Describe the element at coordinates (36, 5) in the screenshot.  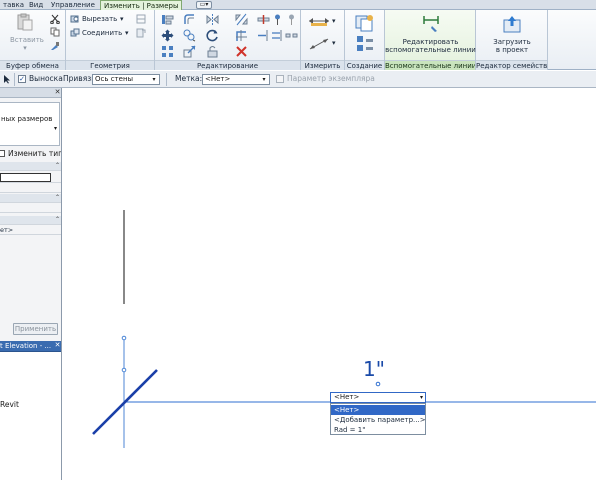
I see `tab-view: Вид` at that location.